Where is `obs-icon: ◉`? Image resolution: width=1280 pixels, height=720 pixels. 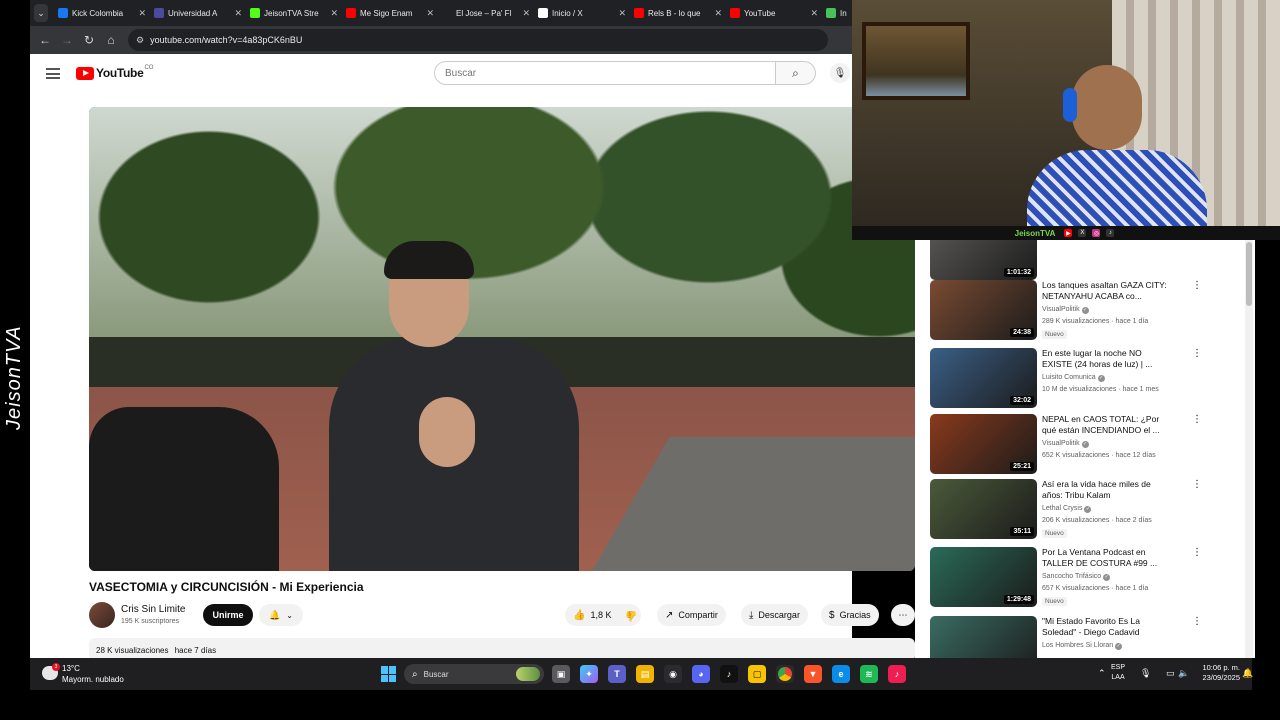 obs-icon: ◉ is located at coordinates (673, 674).